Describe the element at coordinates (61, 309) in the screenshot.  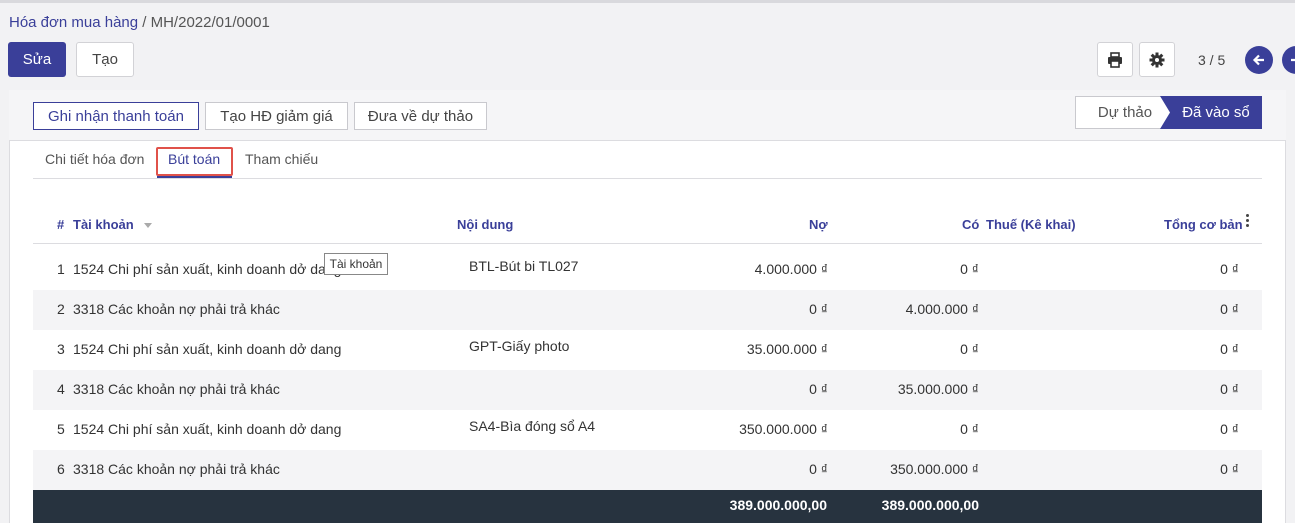
I see `row-index: 2` at that location.